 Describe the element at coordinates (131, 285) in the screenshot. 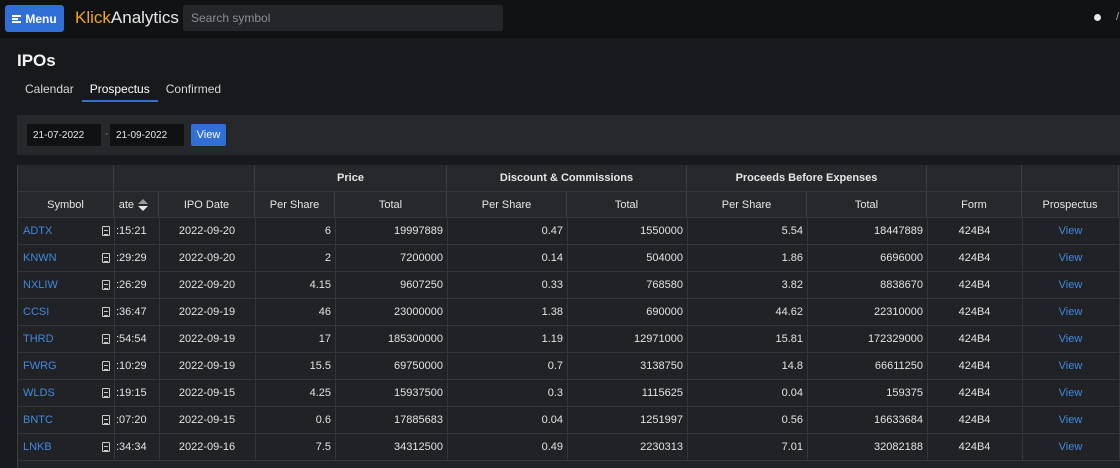

I see `time-cell: :26:29` at that location.